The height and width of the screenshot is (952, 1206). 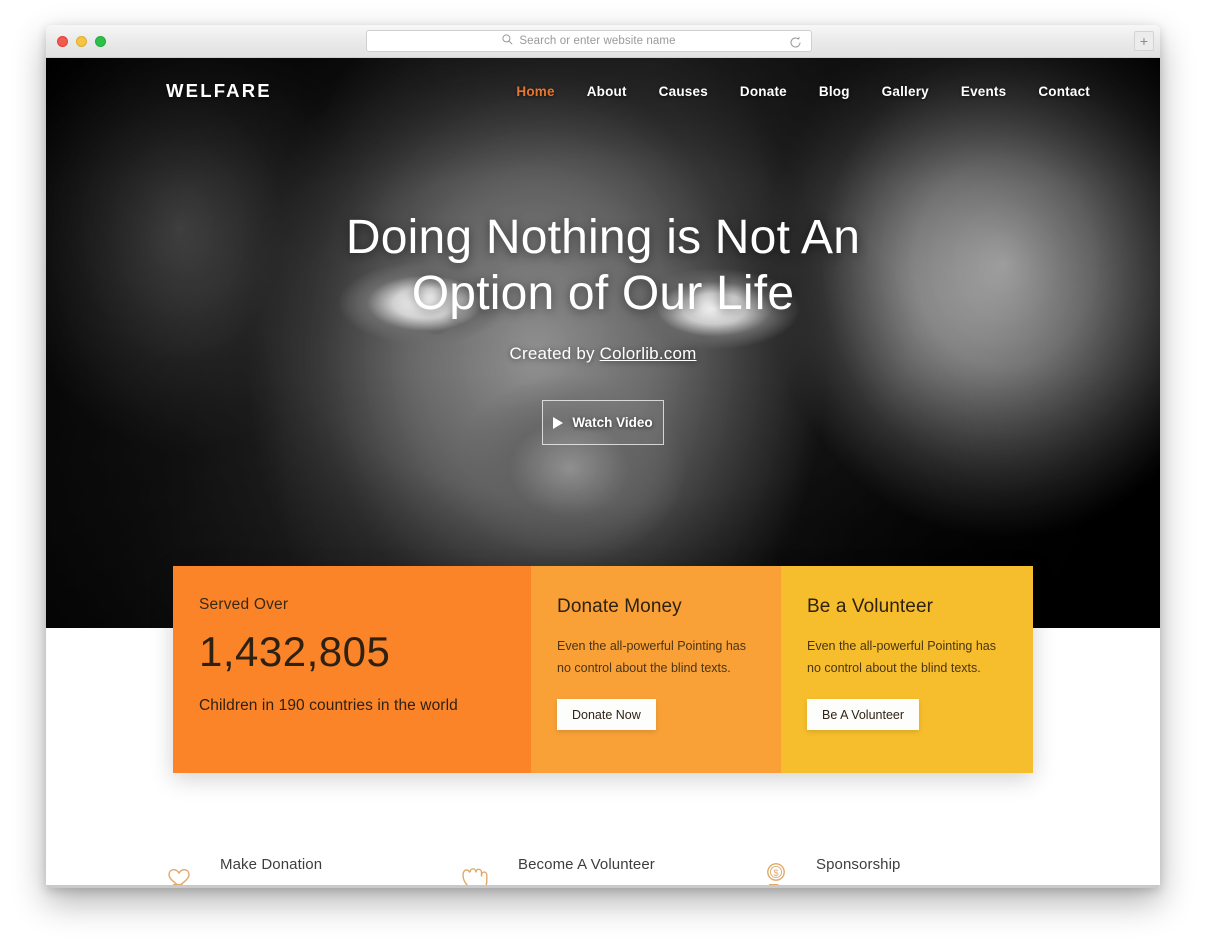 I want to click on search-icon, so click(x=507, y=41).